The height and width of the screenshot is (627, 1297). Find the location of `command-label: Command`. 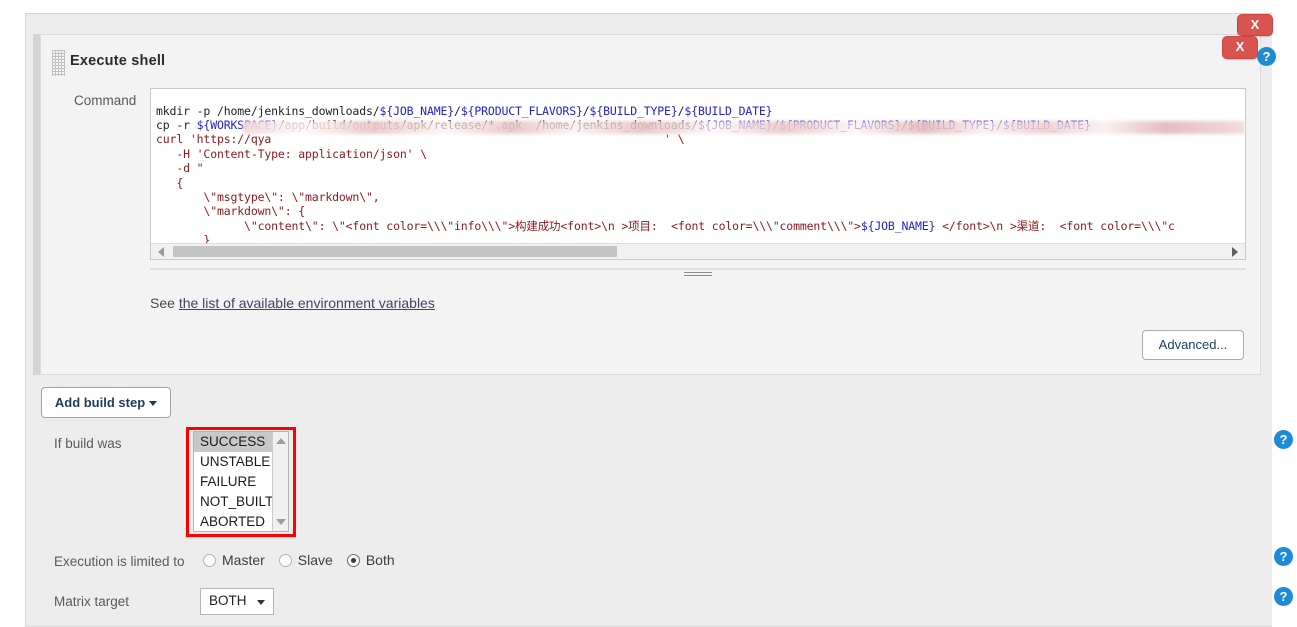

command-label: Command is located at coordinates (105, 100).